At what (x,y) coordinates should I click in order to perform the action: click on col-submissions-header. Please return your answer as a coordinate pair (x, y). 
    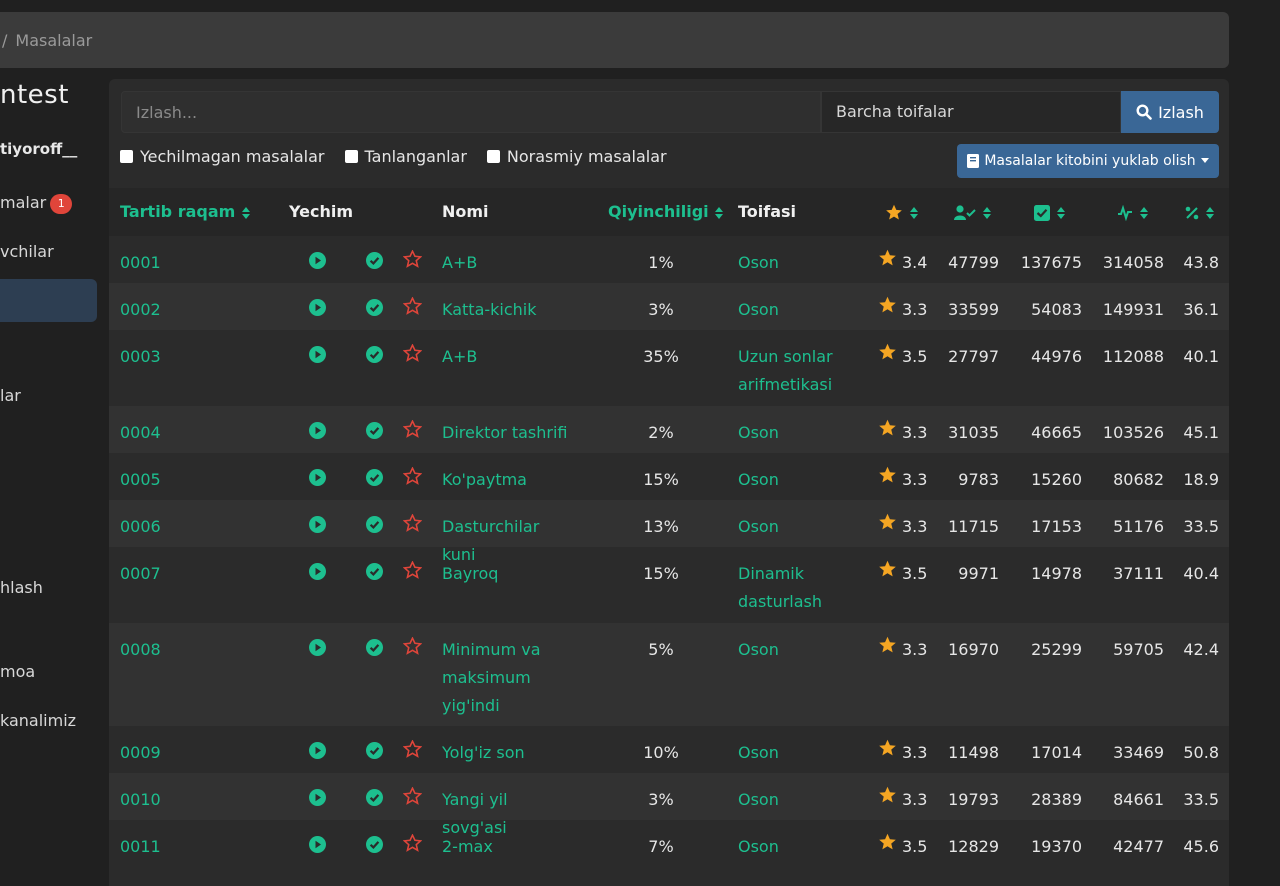
    Looking at the image, I should click on (1133, 212).